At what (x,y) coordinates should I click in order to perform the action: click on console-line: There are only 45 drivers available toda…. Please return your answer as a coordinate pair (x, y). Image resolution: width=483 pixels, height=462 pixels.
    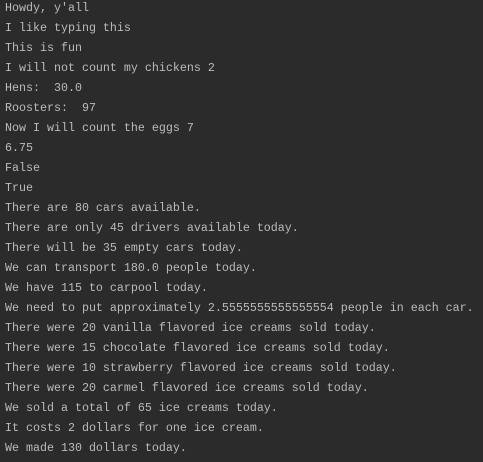
    Looking at the image, I should click on (152, 228).